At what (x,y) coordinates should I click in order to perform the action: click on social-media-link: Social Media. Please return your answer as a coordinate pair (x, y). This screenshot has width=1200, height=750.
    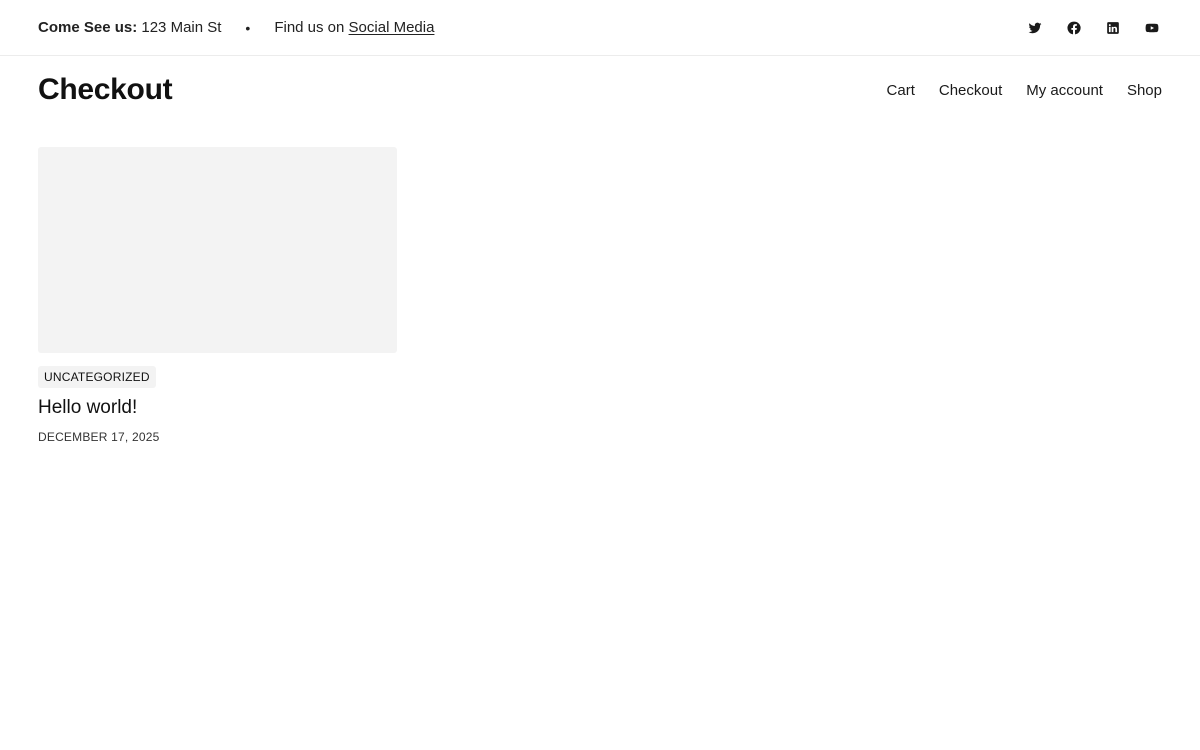
    Looking at the image, I should click on (392, 27).